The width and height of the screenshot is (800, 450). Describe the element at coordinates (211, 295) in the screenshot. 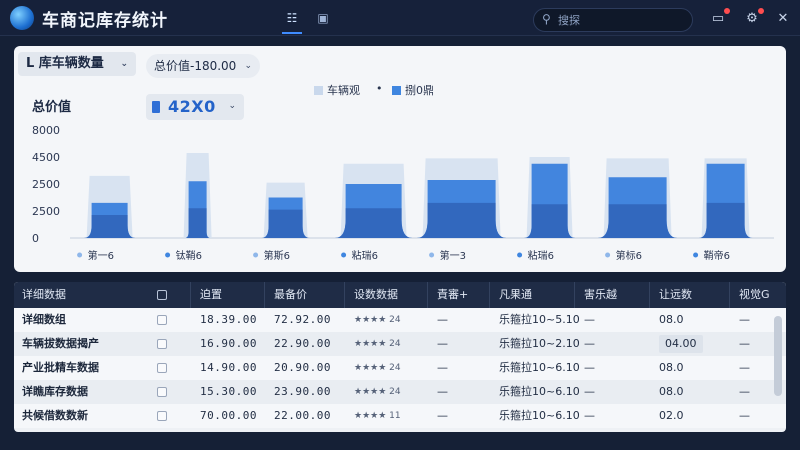

I see `column-header: 迫置` at that location.